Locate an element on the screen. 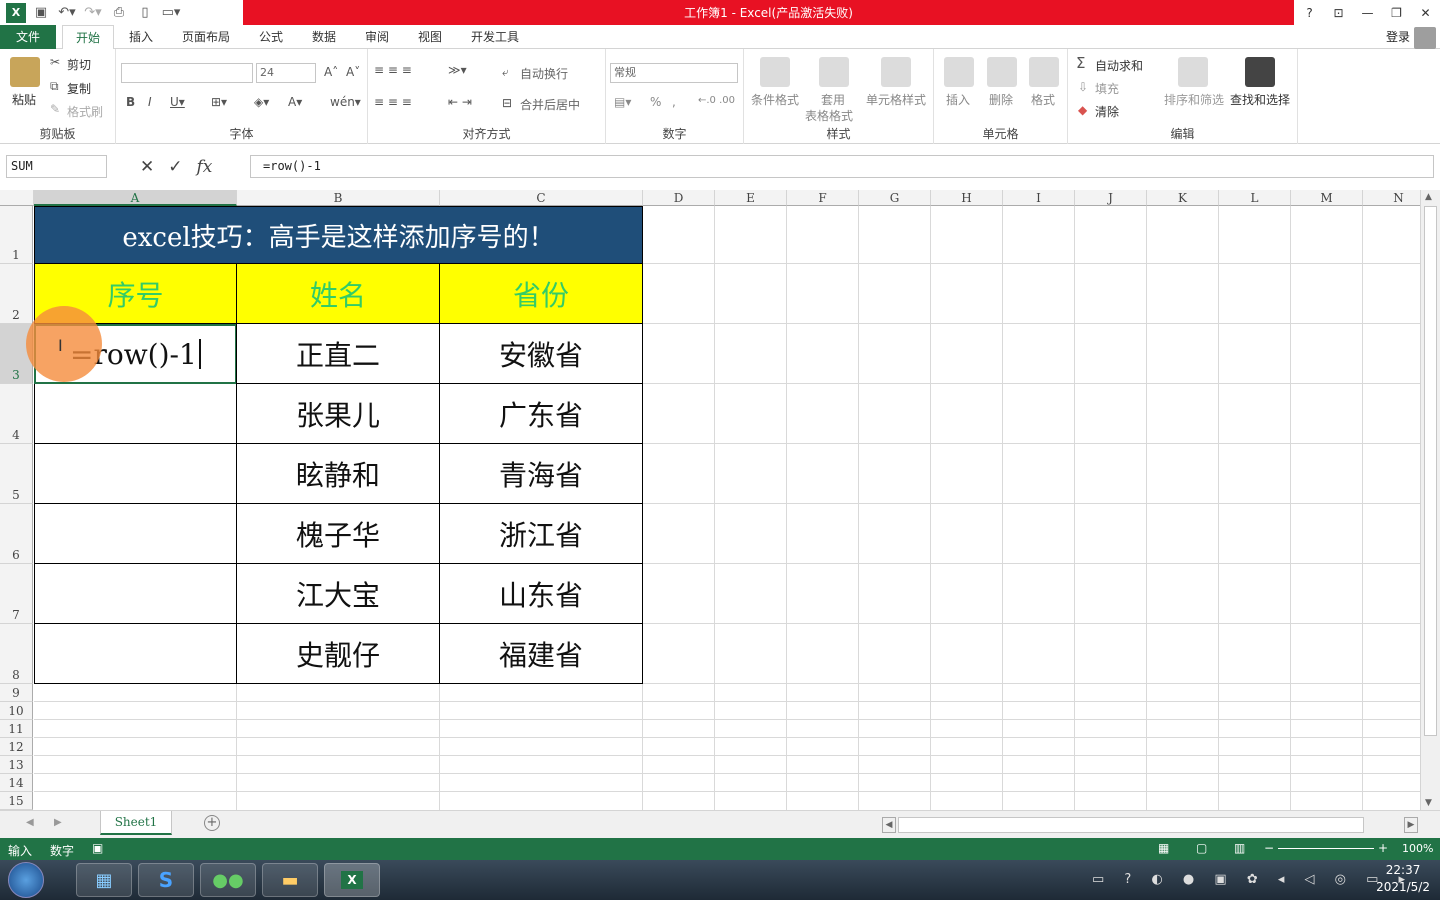  next-sheet-icon: ▶ is located at coordinates (58, 822).